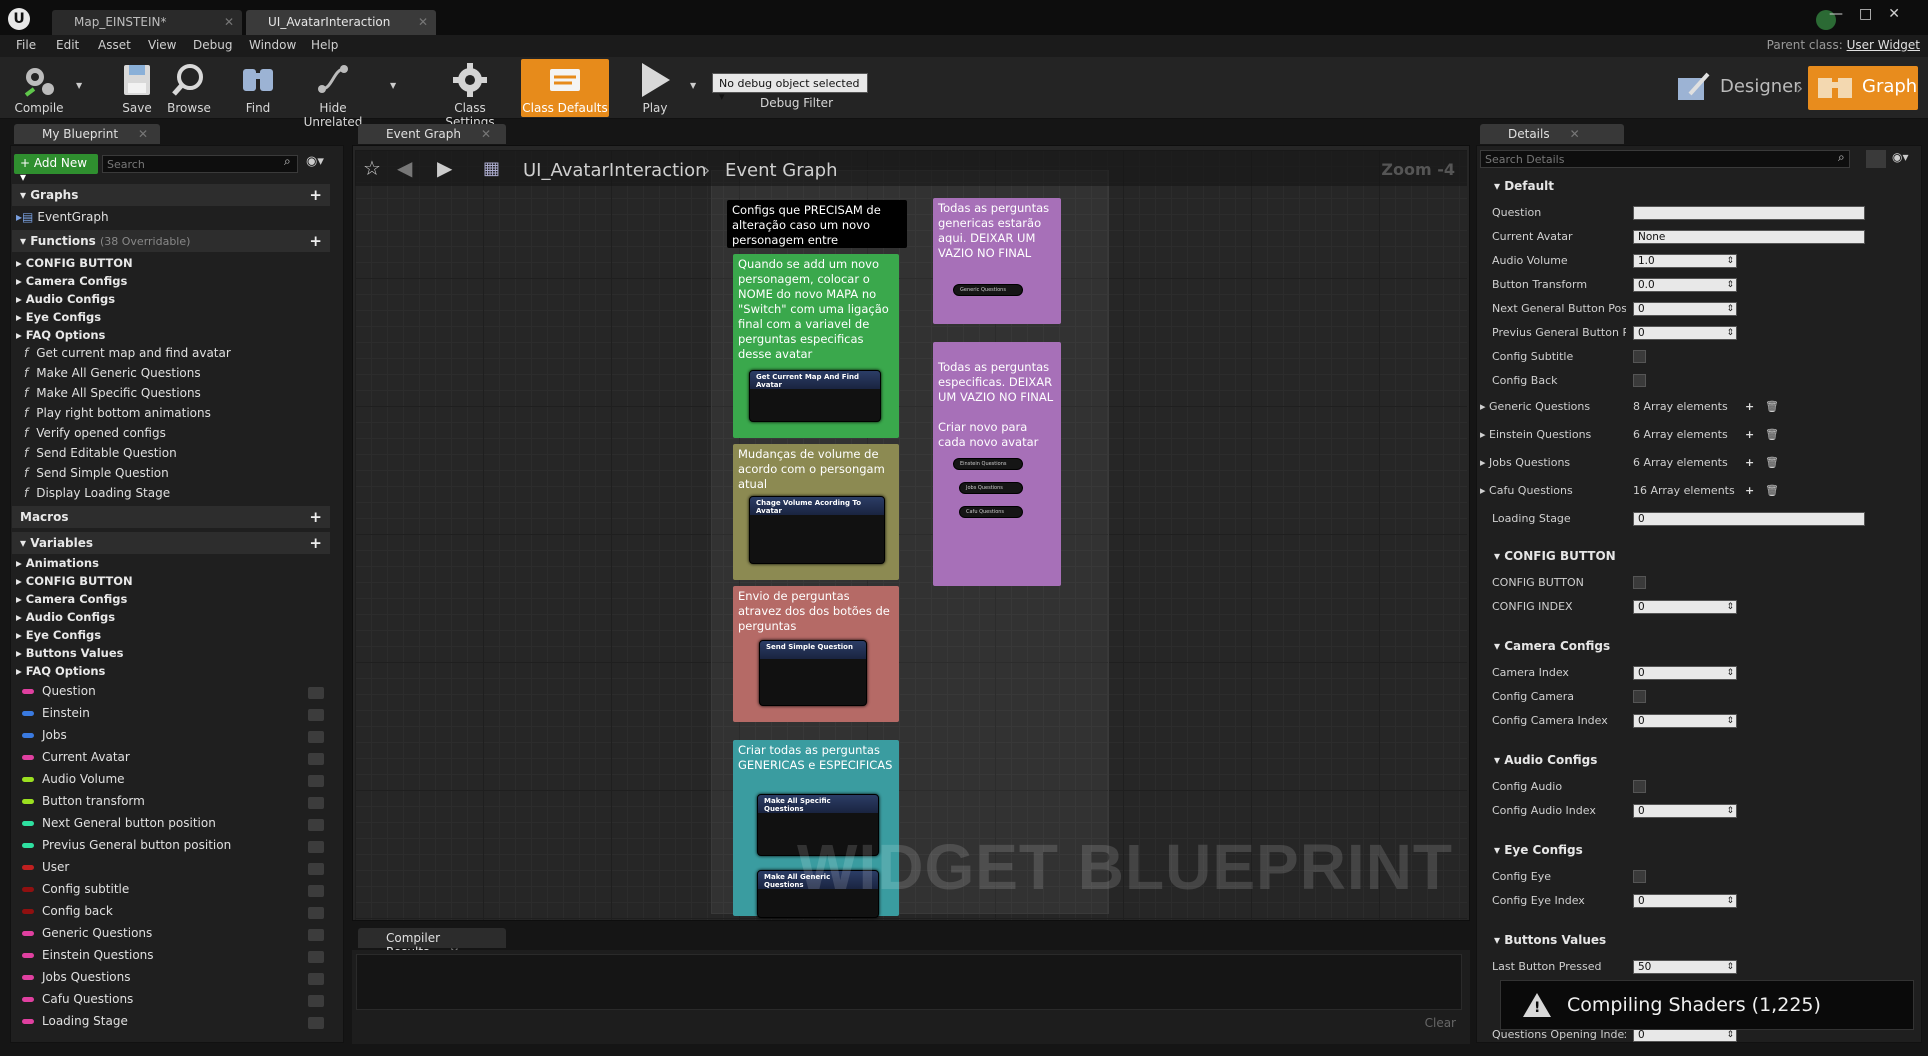 The image size is (1928, 1056). What do you see at coordinates (137, 88) in the screenshot?
I see `save-button: Save` at bounding box center [137, 88].